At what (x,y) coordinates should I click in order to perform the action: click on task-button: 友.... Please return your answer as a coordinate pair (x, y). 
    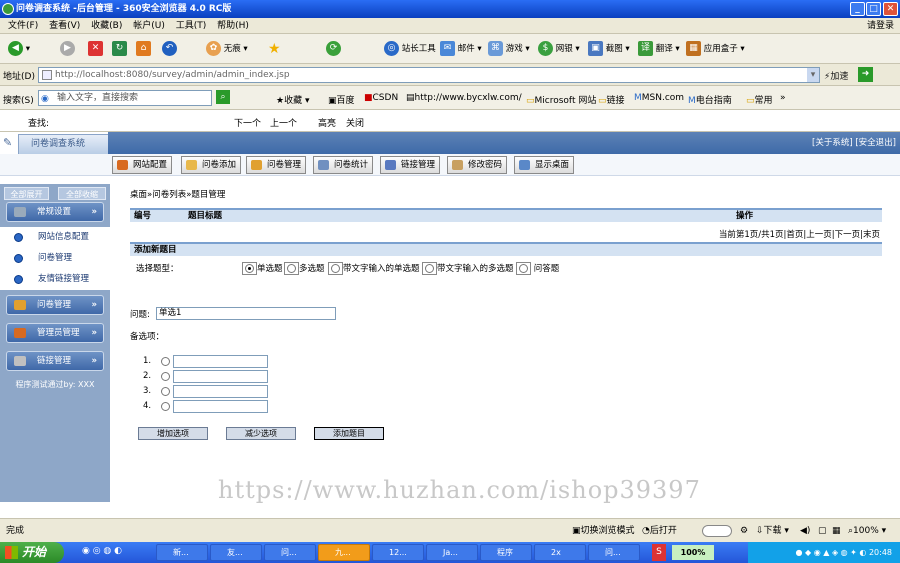
    Looking at the image, I should click on (236, 552).